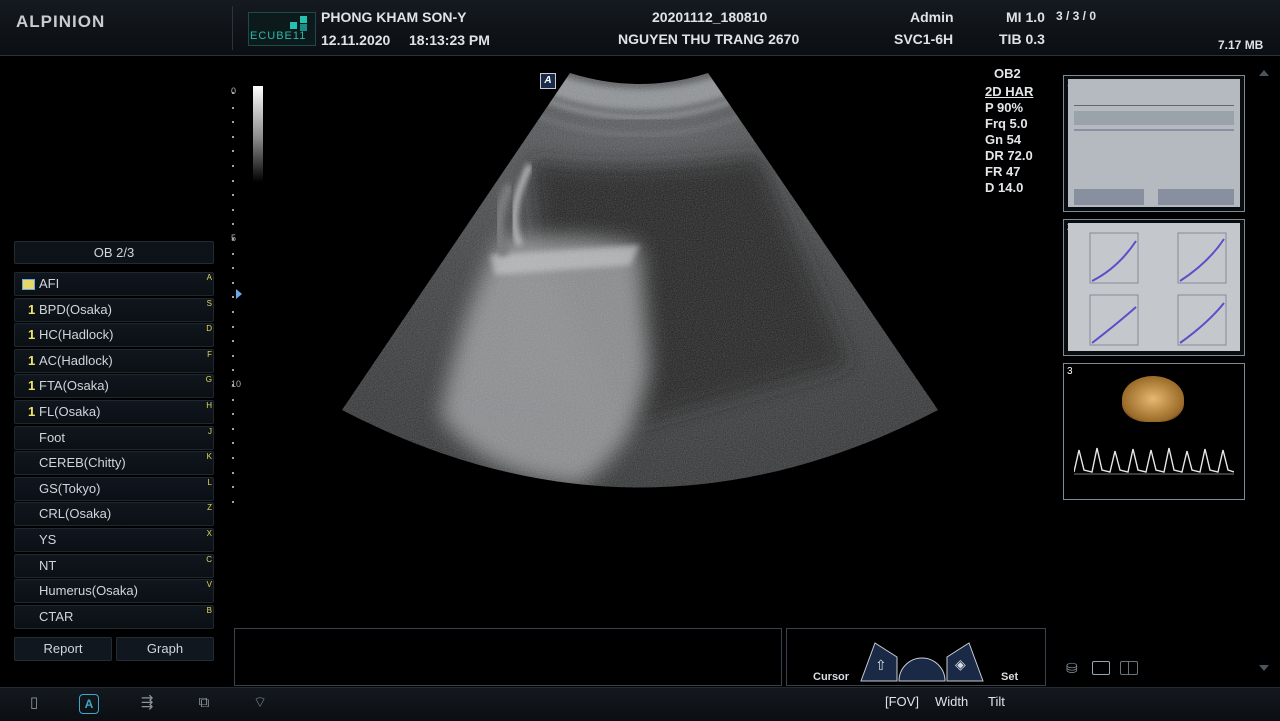 Image resolution: width=1280 pixels, height=721 pixels. What do you see at coordinates (114, 360) in the screenshot?
I see `measurement-item: 1 AC(Hadlock) F` at bounding box center [114, 360].